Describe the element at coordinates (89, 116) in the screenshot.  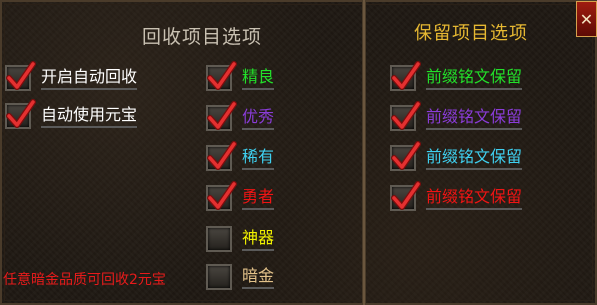
I see `auto-use-yuanbao-label: 自动使用元宝` at that location.